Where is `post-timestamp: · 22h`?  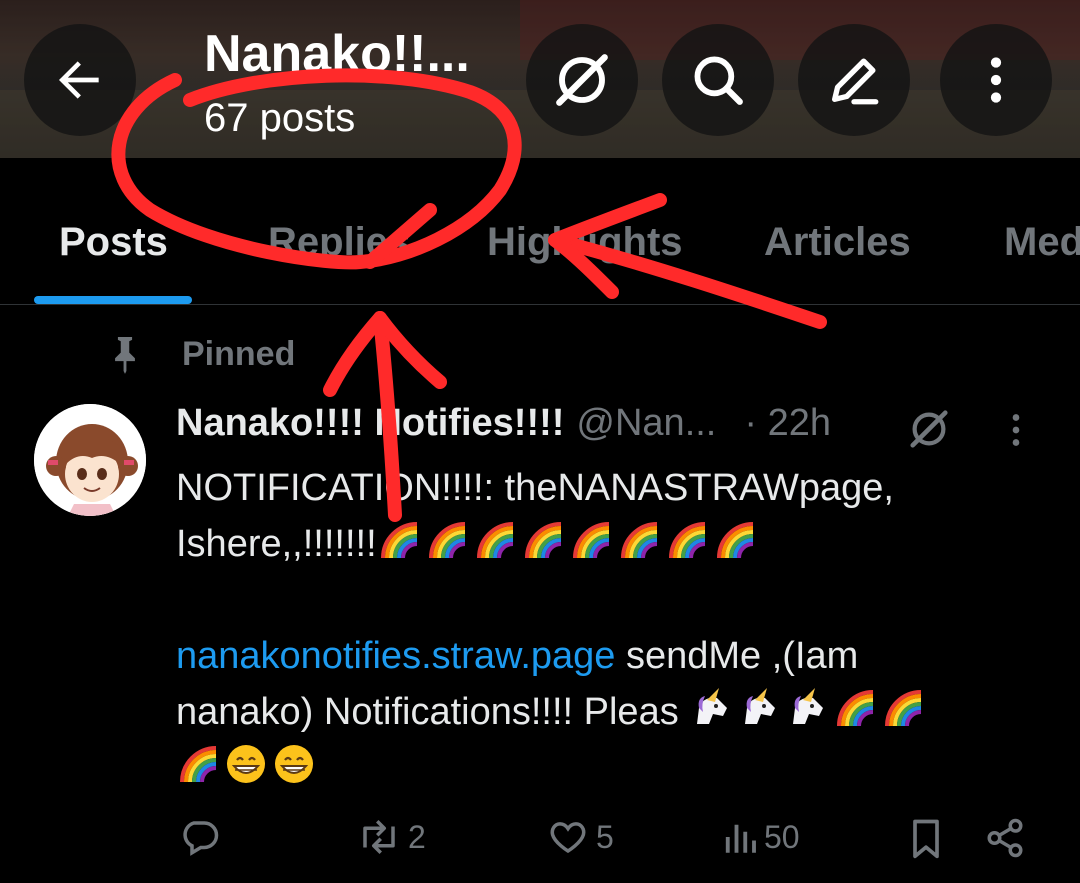 post-timestamp: · 22h is located at coordinates (787, 423).